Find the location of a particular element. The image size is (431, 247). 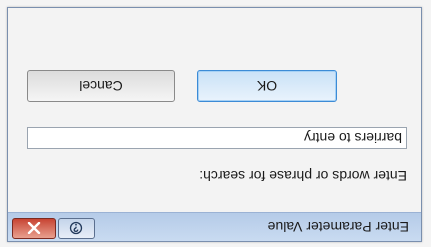

cancel-button-label: Cancel is located at coordinates (101, 86).